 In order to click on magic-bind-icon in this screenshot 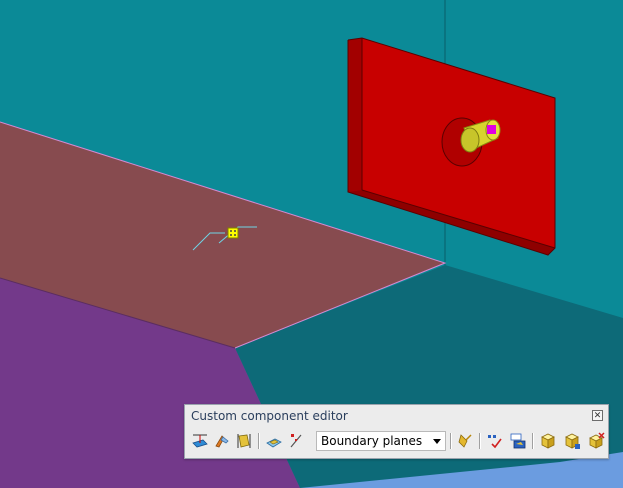, I will do `click(465, 441)`.